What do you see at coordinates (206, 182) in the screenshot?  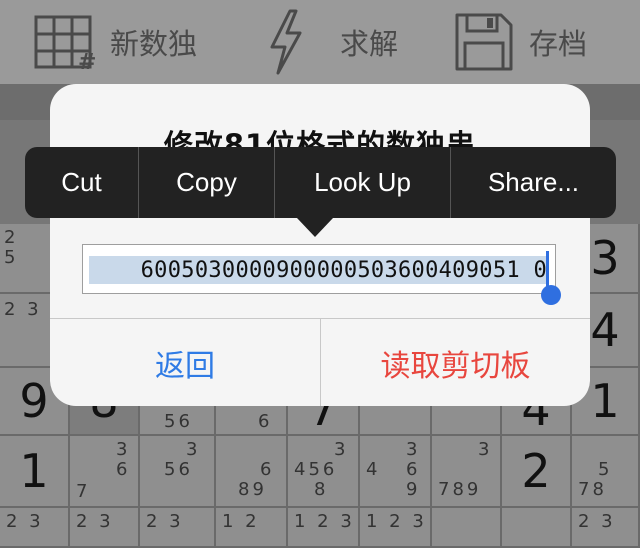 I see `menu-item-copy: Copy` at bounding box center [206, 182].